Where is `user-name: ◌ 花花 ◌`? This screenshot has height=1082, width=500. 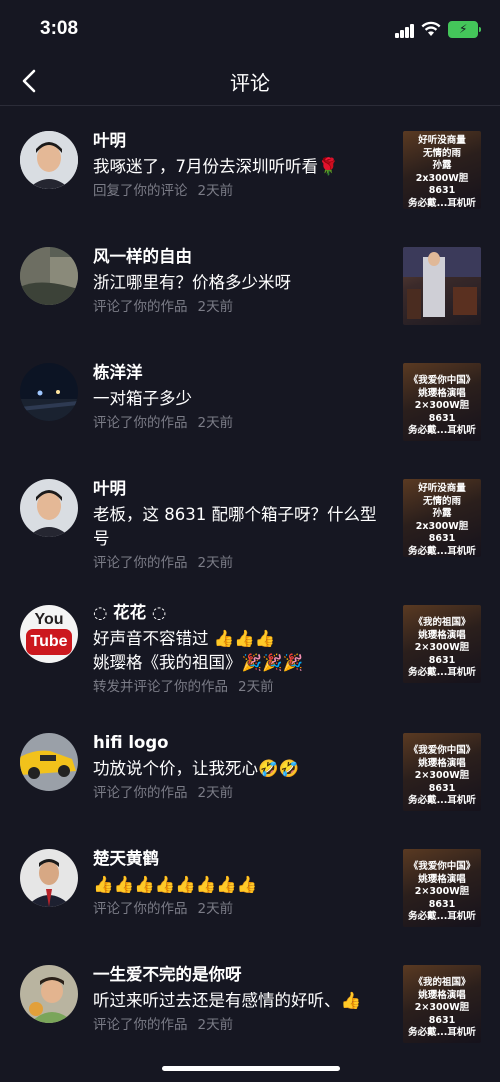 user-name: ◌ 花花 ◌ is located at coordinates (239, 613).